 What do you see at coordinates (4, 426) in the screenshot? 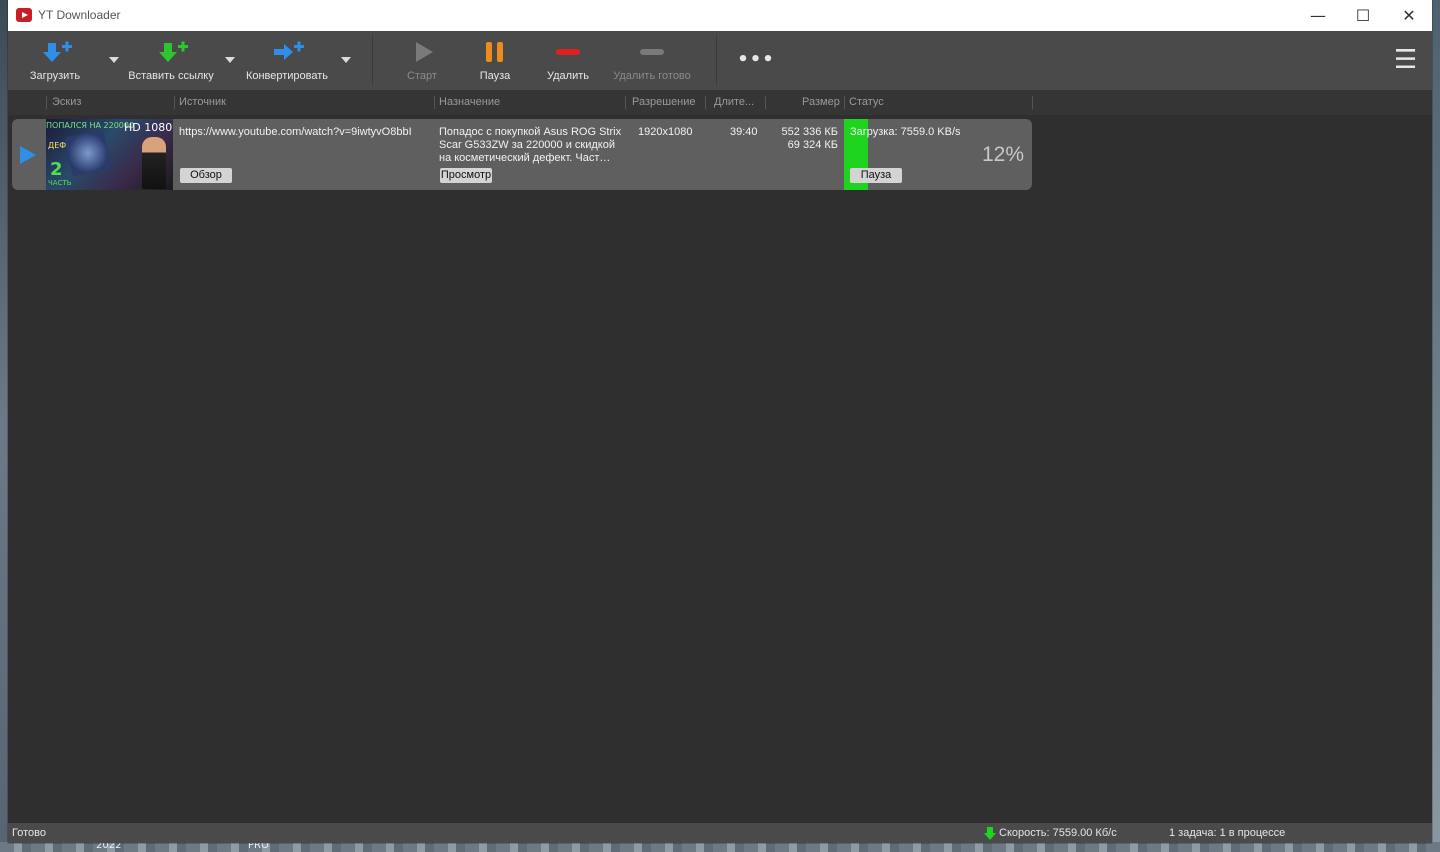
I see `desktop-left-edge` at bounding box center [4, 426].